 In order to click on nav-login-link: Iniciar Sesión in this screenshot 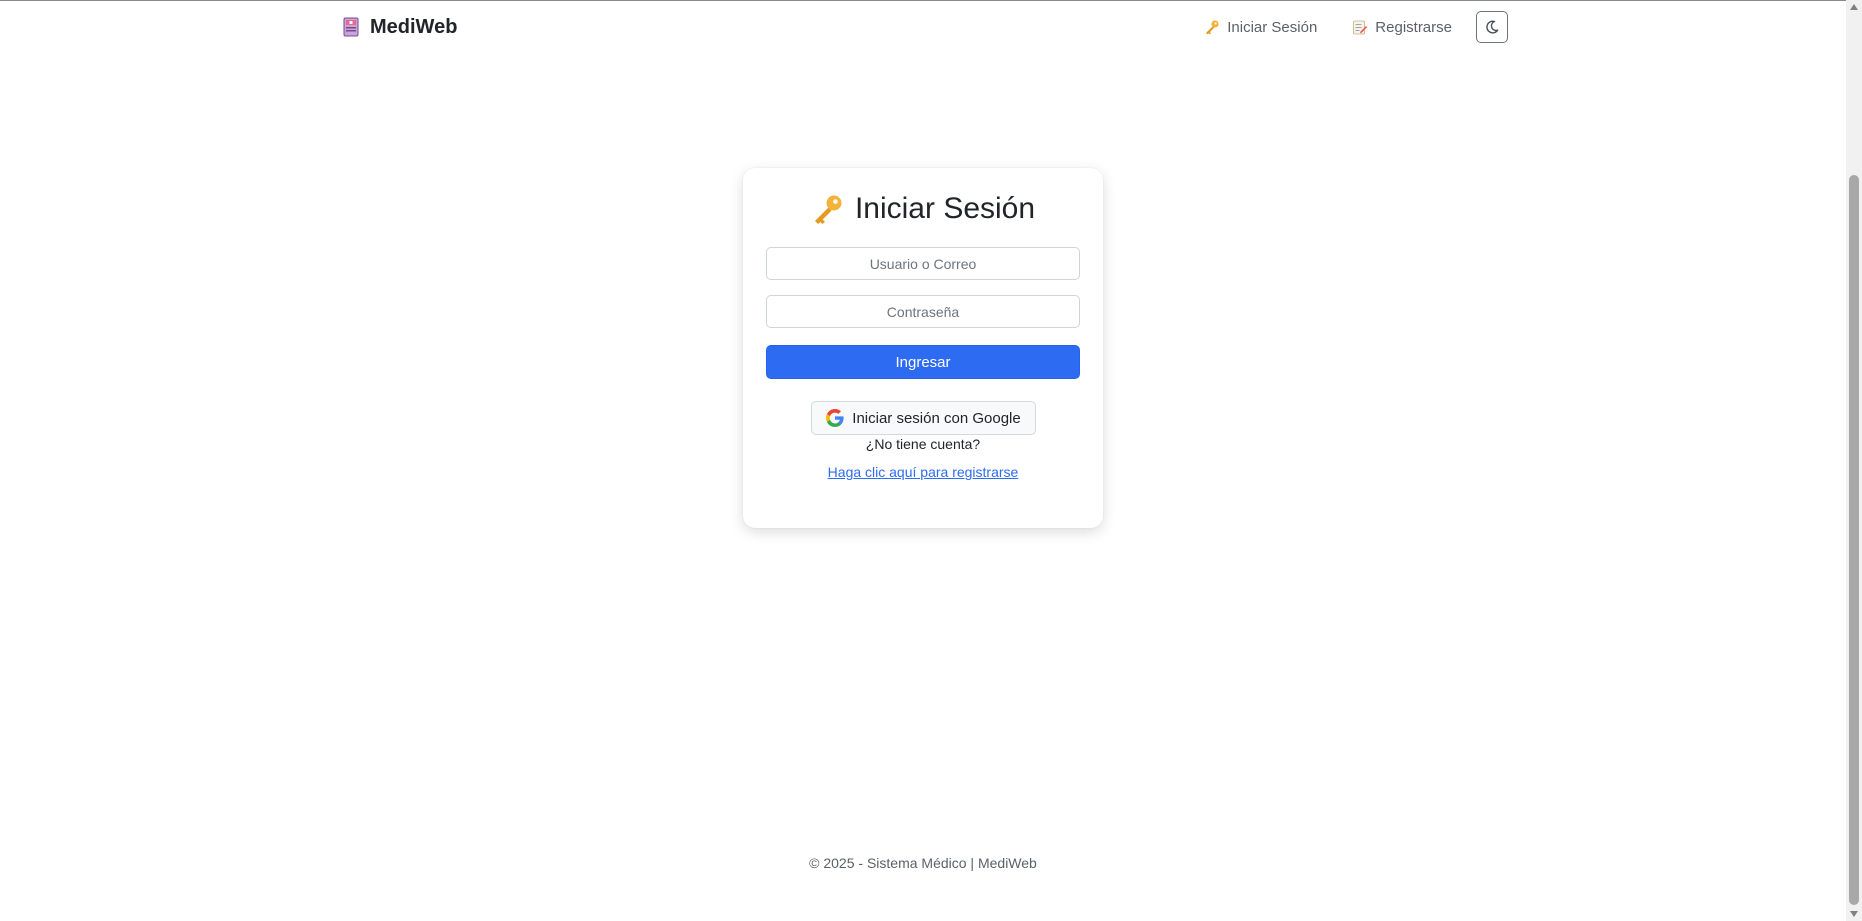, I will do `click(1260, 27)`.